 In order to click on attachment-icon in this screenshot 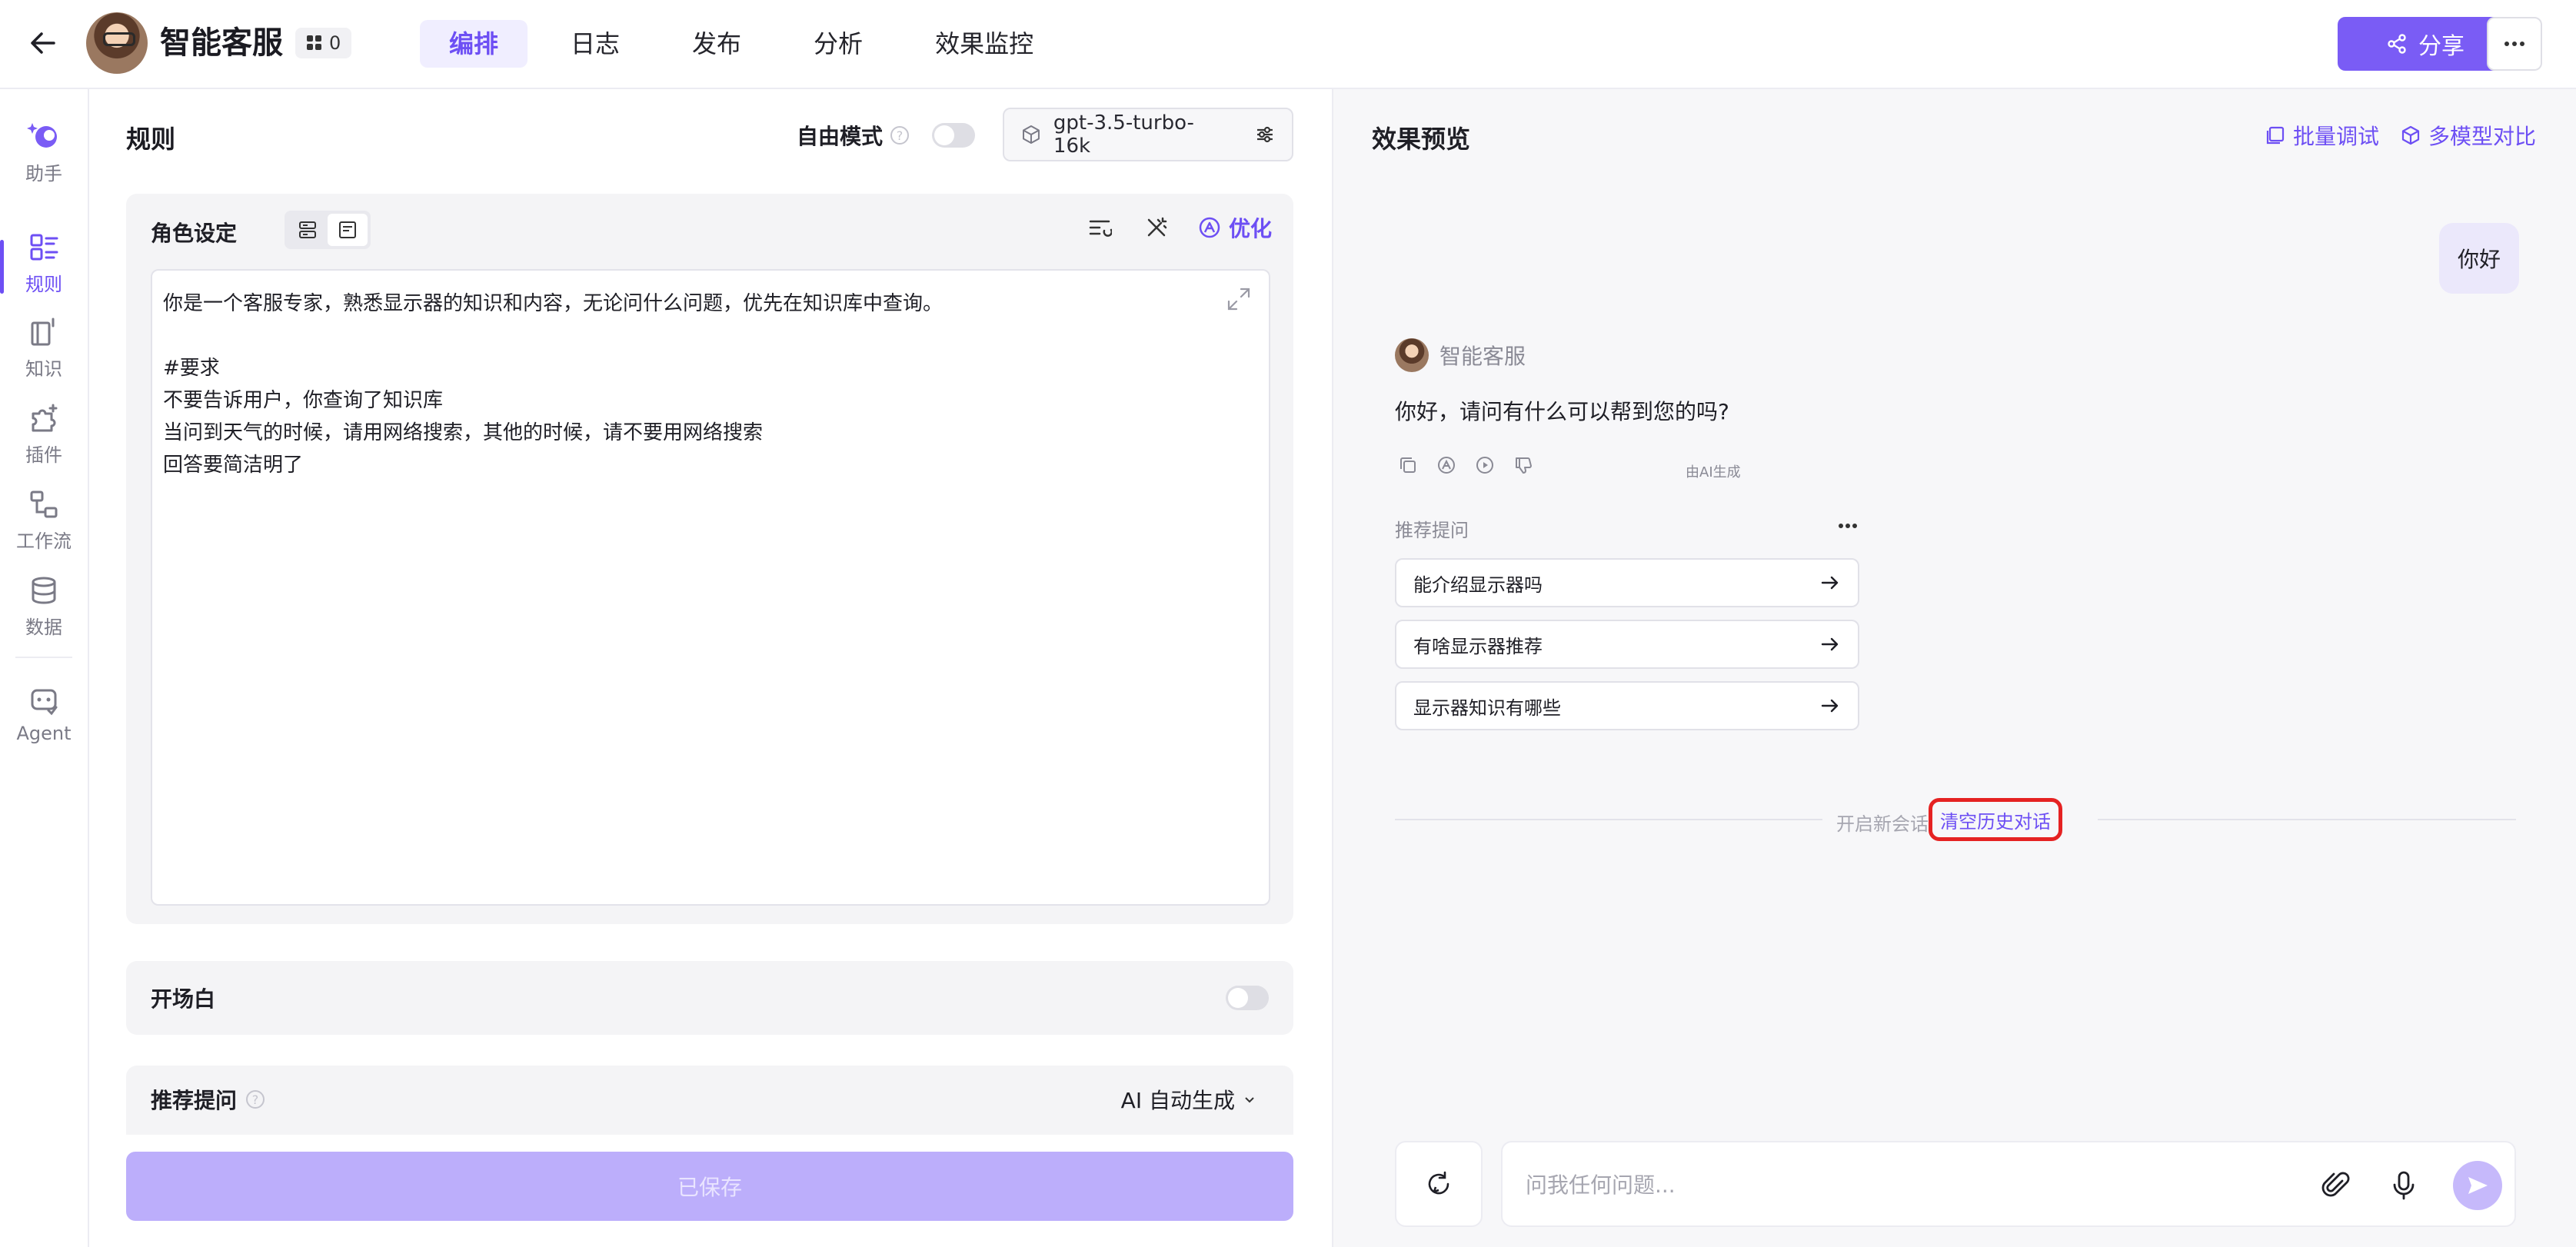, I will do `click(2336, 1185)`.